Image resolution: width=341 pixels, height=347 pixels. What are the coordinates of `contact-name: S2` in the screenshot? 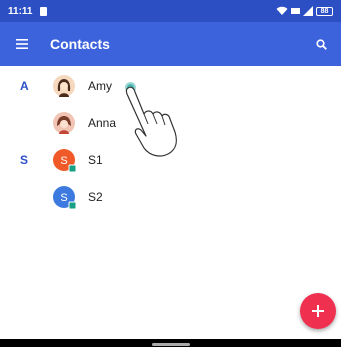 It's located at (95, 196).